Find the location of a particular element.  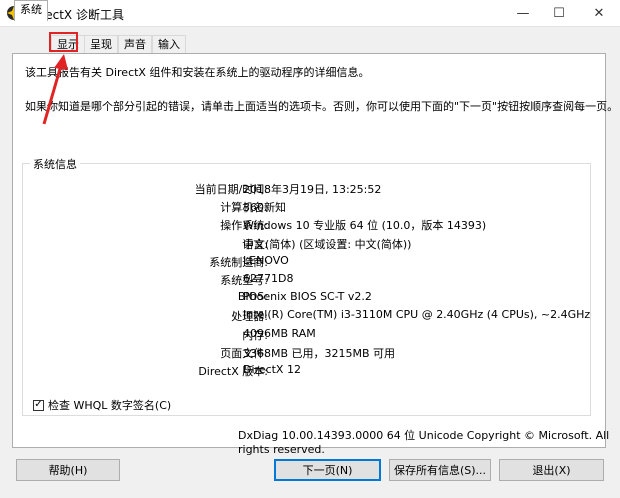

system-info-row: BIOS: Phoenix BIOS SC-T v2.2 is located at coordinates (310, 298).